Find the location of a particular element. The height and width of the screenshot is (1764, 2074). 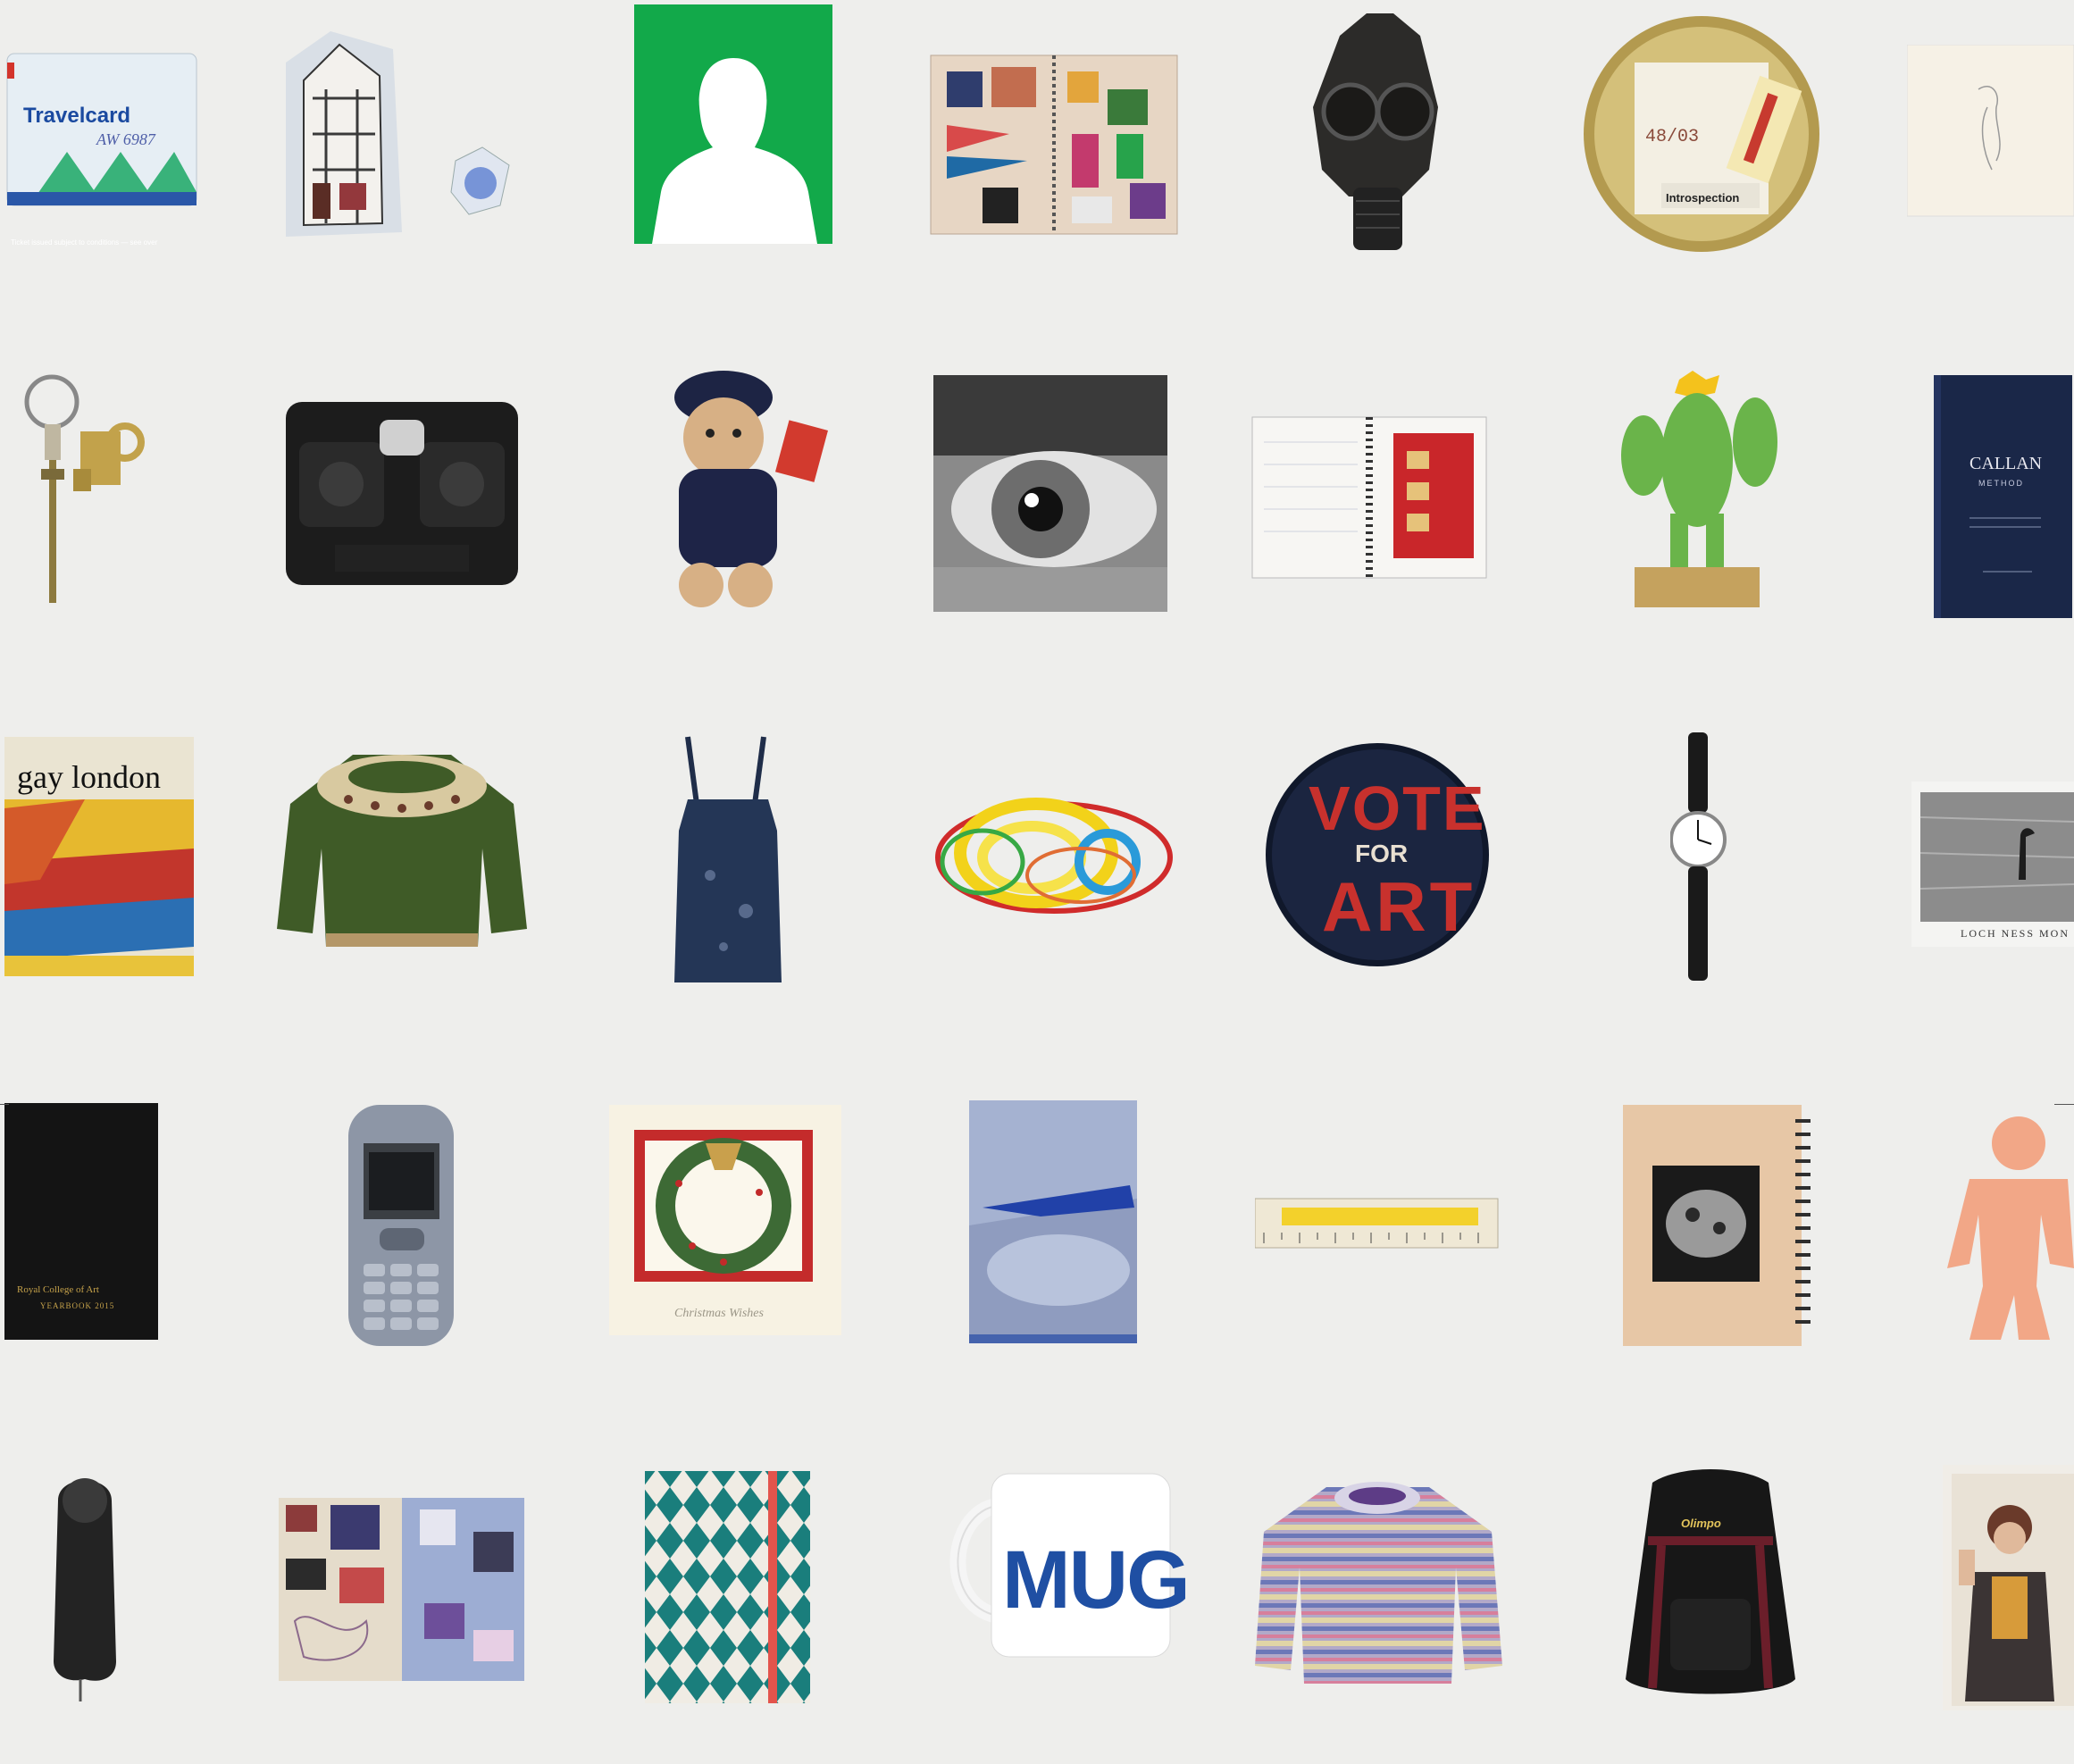

viewmaster-icon is located at coordinates (402, 493).